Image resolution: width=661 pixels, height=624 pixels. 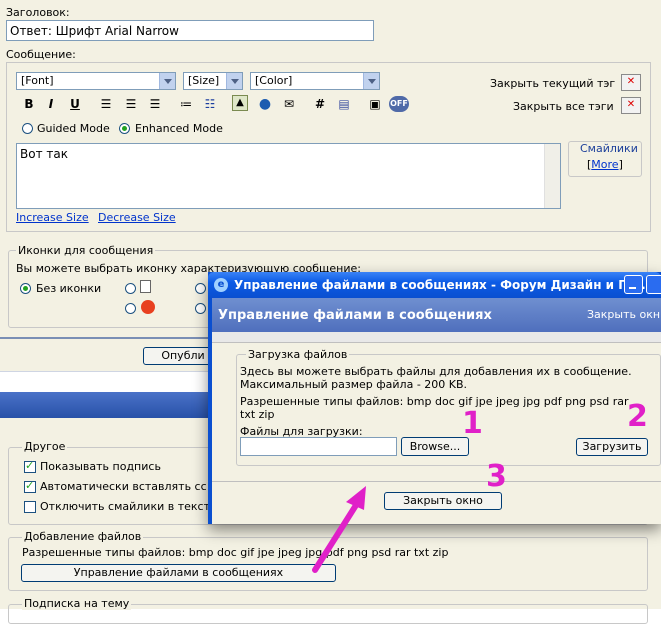 What do you see at coordinates (123, 486) in the screenshot?
I see `auto-insert-label: Автоматически вставлять сс` at bounding box center [123, 486].